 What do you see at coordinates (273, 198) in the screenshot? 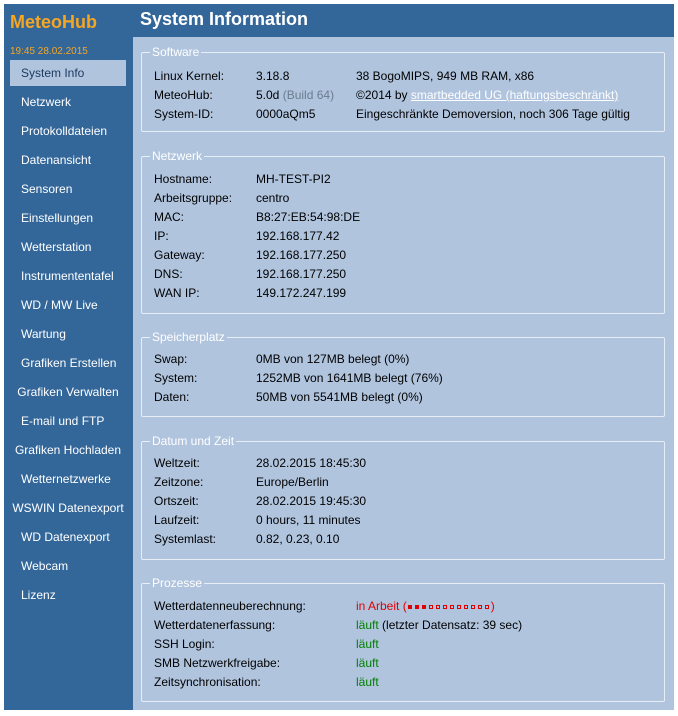
I see `row-value: centro` at bounding box center [273, 198].